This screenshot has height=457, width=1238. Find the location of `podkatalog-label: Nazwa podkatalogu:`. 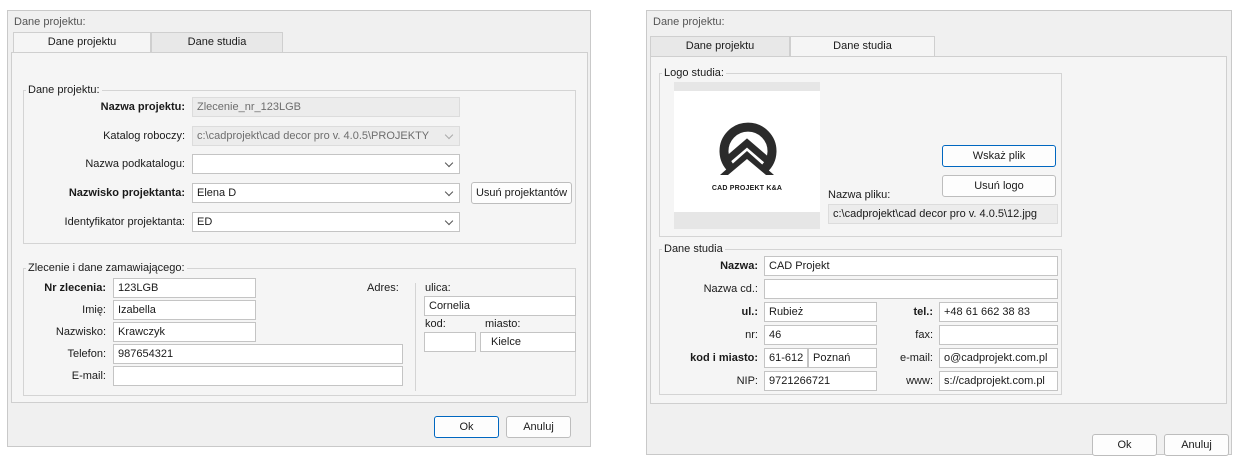

podkatalog-label: Nazwa podkatalogu: is located at coordinates (135, 164).